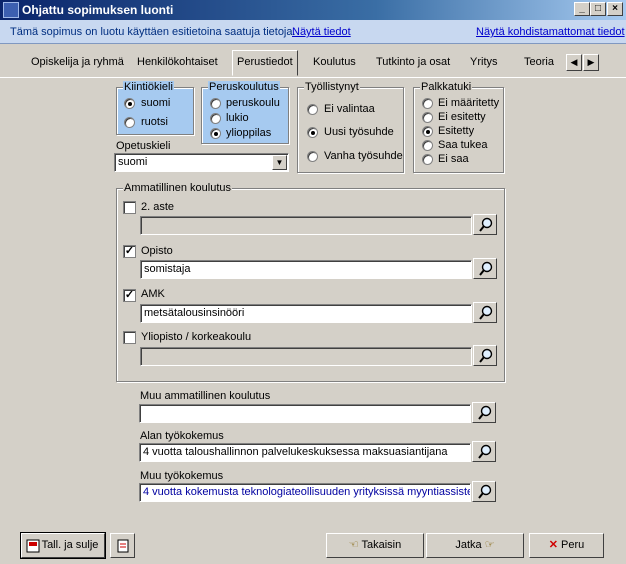 Image resolution: width=626 pixels, height=564 pixels. What do you see at coordinates (306, 269) in the screenshot?
I see `opisto-field: somistaja` at bounding box center [306, 269].